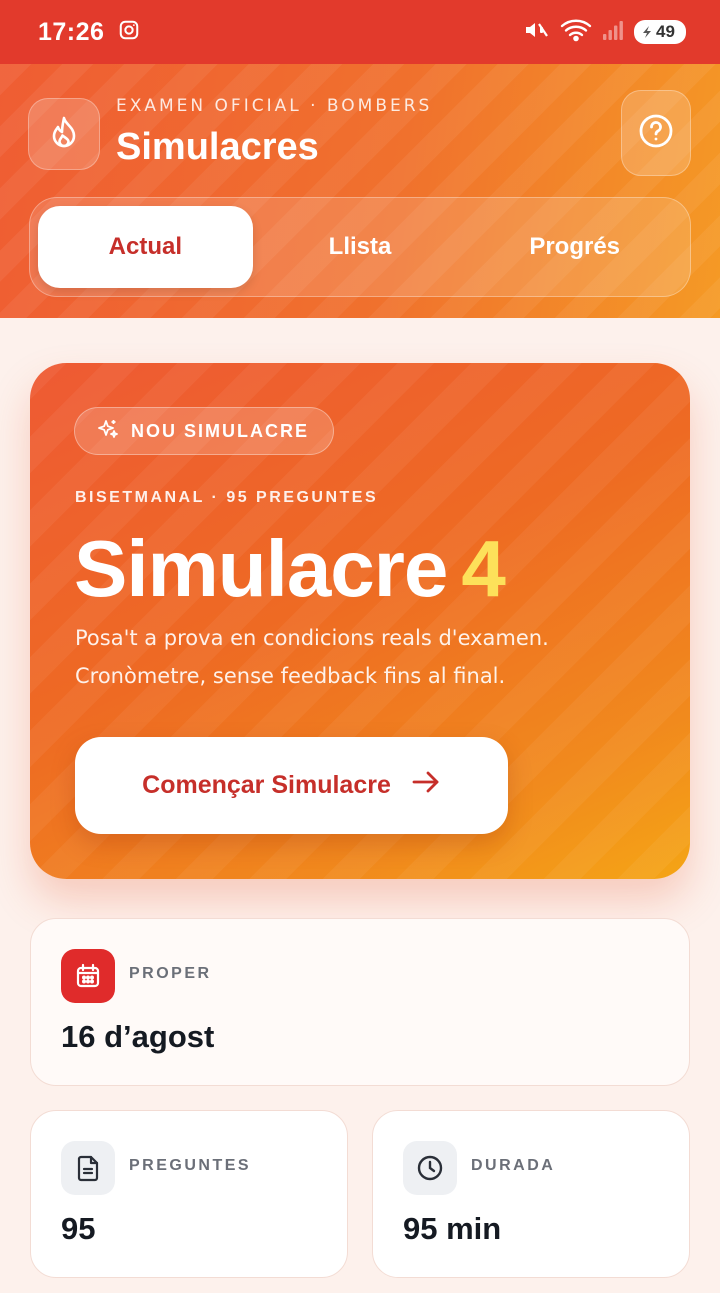 The image size is (720, 1293). Describe the element at coordinates (145, 247) in the screenshot. I see `tab-actual: Actual` at that location.